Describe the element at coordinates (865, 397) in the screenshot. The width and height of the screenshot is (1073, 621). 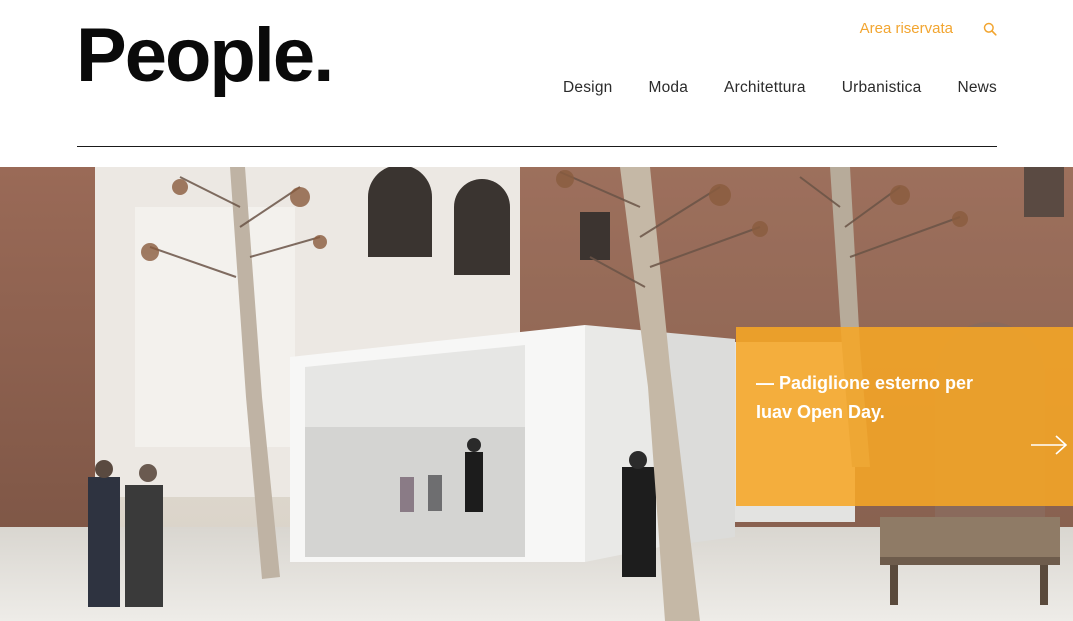
I see `hero-caption: — Padiglione esterno per Iuav Open Day.` at that location.